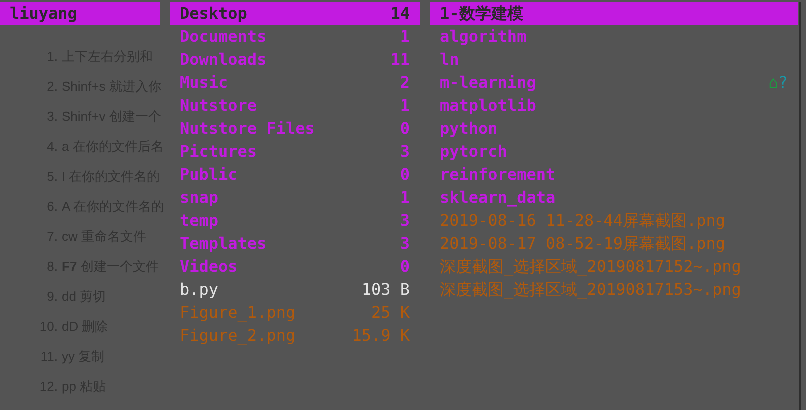 The image size is (806, 410). What do you see at coordinates (80, 13) in the screenshot?
I see `folder-row: liuyang` at bounding box center [80, 13].